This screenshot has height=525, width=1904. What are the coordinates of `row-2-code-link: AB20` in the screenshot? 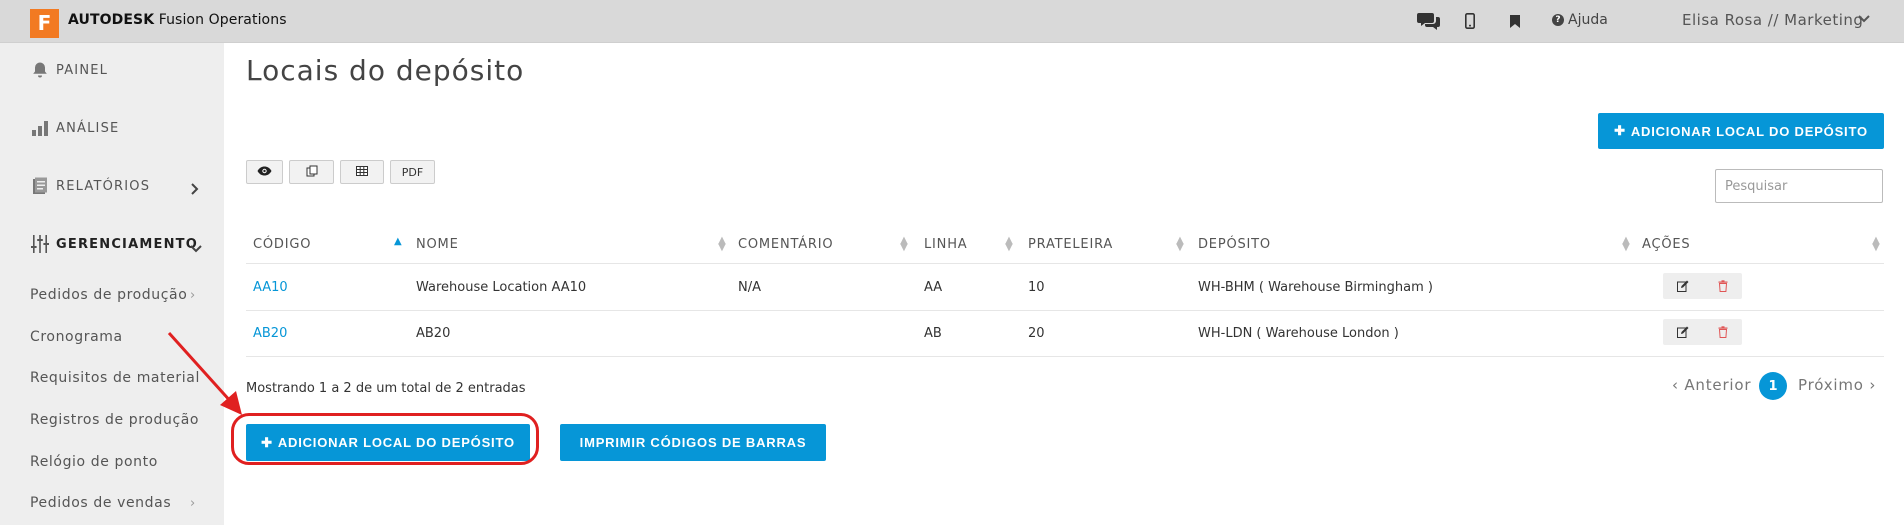 It's located at (270, 333).